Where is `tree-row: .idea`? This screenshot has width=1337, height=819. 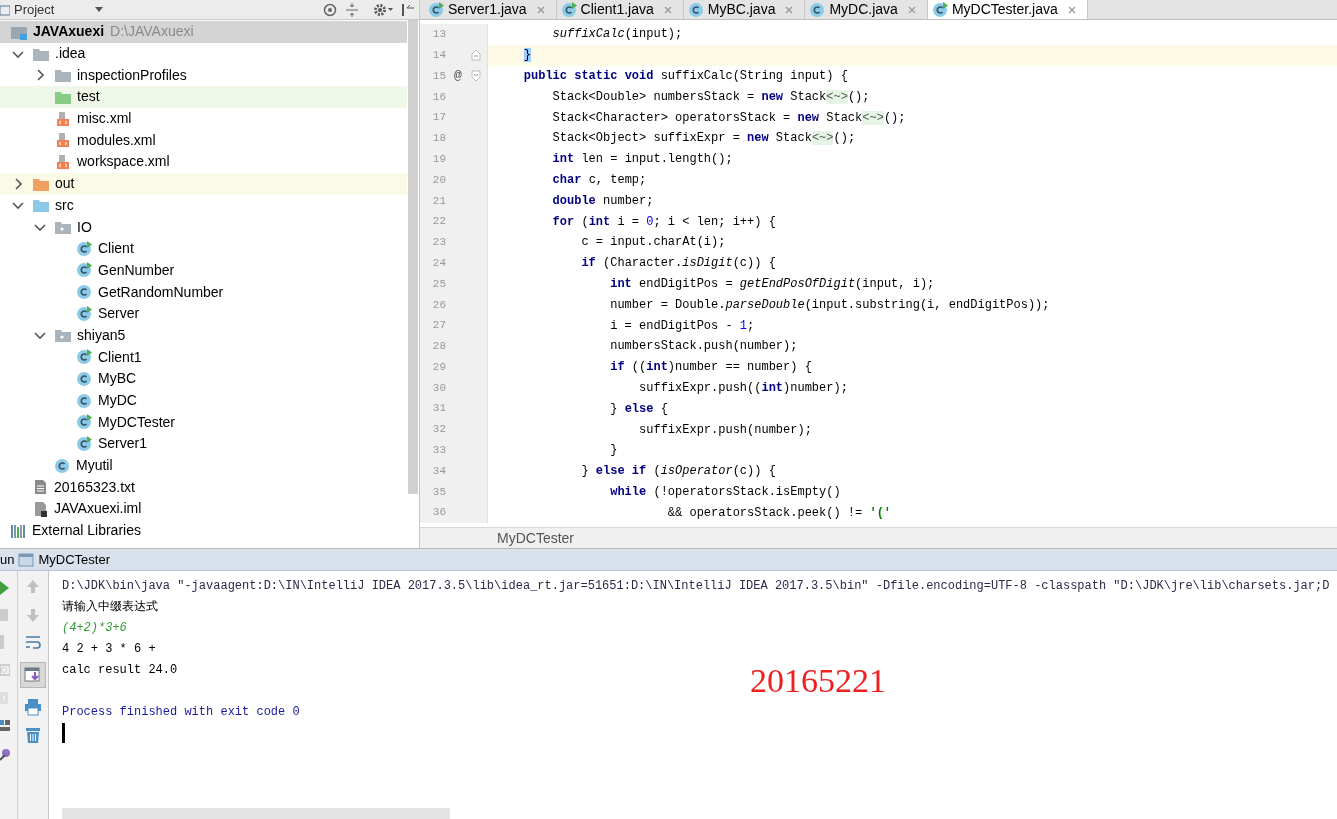
tree-row: .idea is located at coordinates (203, 53).